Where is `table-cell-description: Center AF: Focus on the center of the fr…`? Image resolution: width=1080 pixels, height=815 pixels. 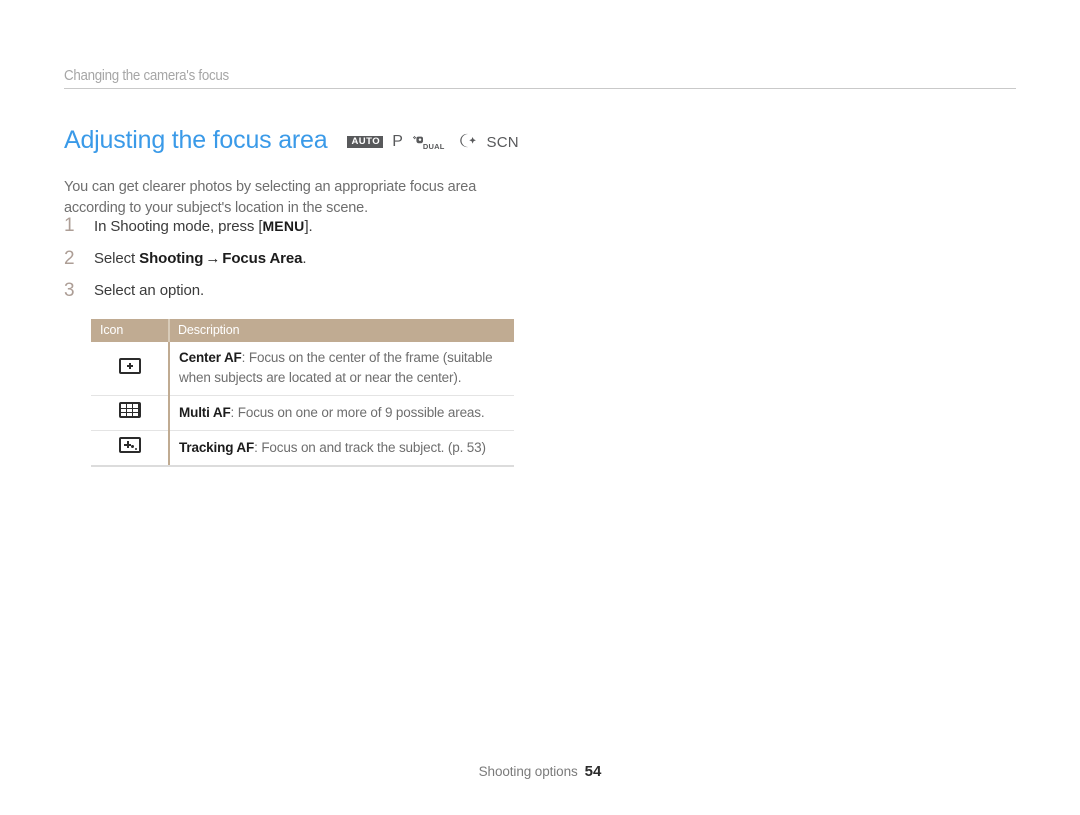
table-cell-description: Center AF: Focus on the center of the fr… is located at coordinates (341, 369).